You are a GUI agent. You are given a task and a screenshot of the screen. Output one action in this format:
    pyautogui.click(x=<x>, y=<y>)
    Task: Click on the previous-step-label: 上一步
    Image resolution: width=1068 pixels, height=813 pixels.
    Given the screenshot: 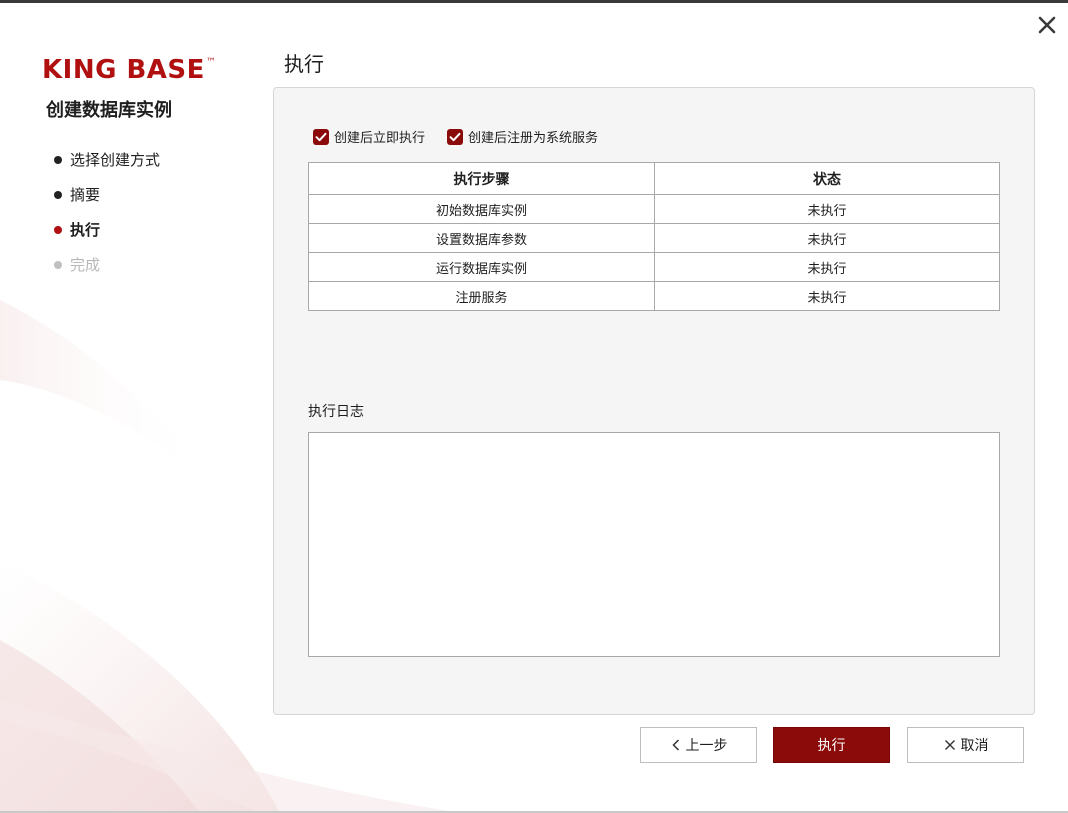 What is the action you would take?
    pyautogui.click(x=706, y=746)
    